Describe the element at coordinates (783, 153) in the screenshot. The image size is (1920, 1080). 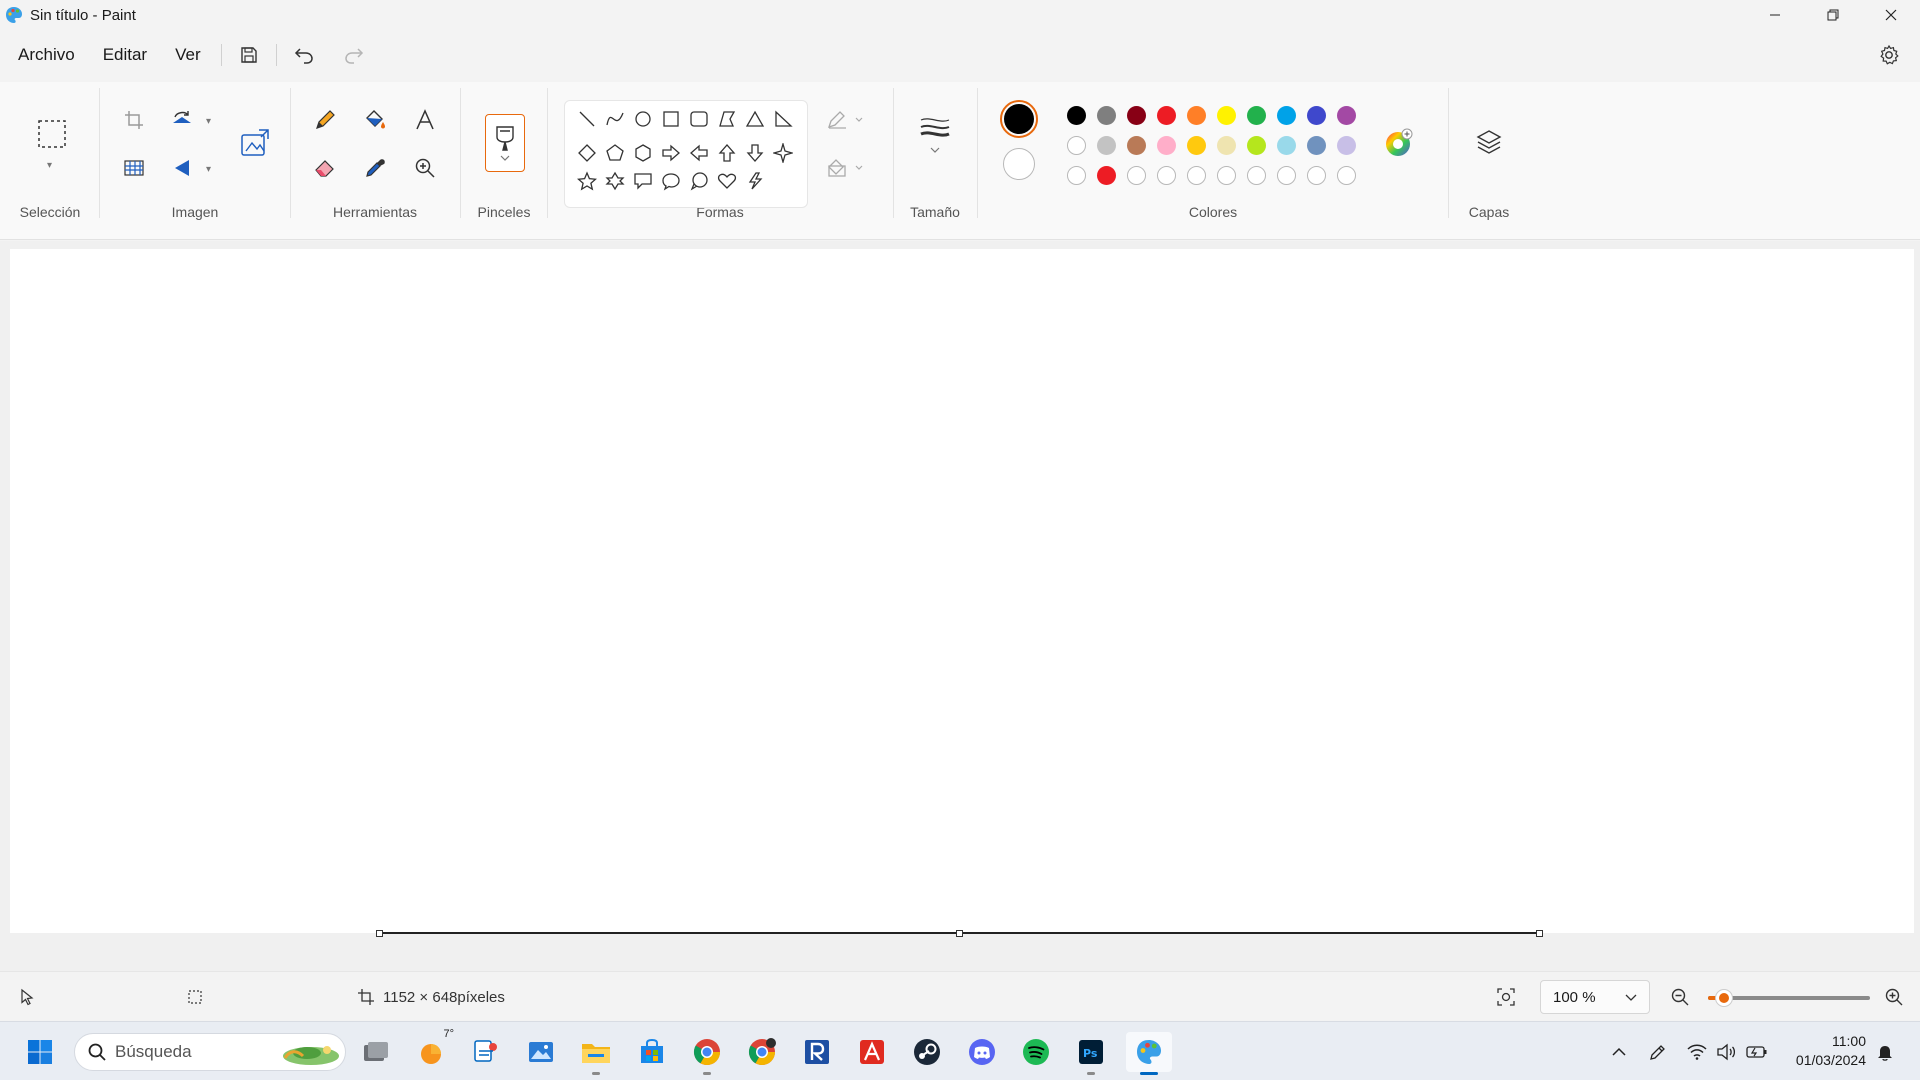
I see `shape-four-point-star` at that location.